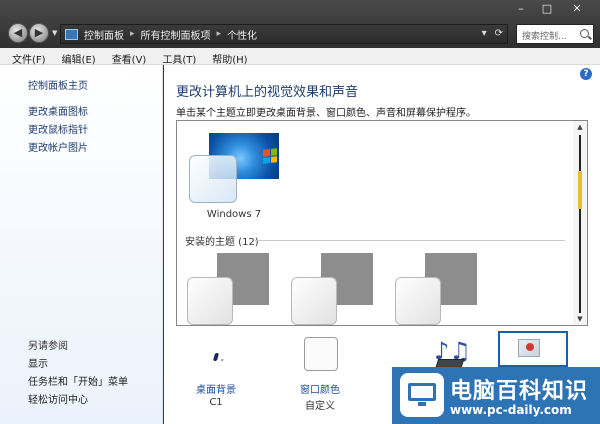 This screenshot has width=600, height=424. I want to click on page-title: 更改计算机上的视觉效果和声音, so click(267, 92).